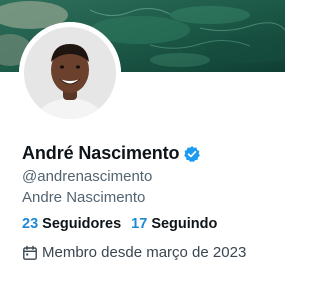 The width and height of the screenshot is (320, 289). What do you see at coordinates (192, 154) in the screenshot?
I see `verified-badge-icon` at bounding box center [192, 154].